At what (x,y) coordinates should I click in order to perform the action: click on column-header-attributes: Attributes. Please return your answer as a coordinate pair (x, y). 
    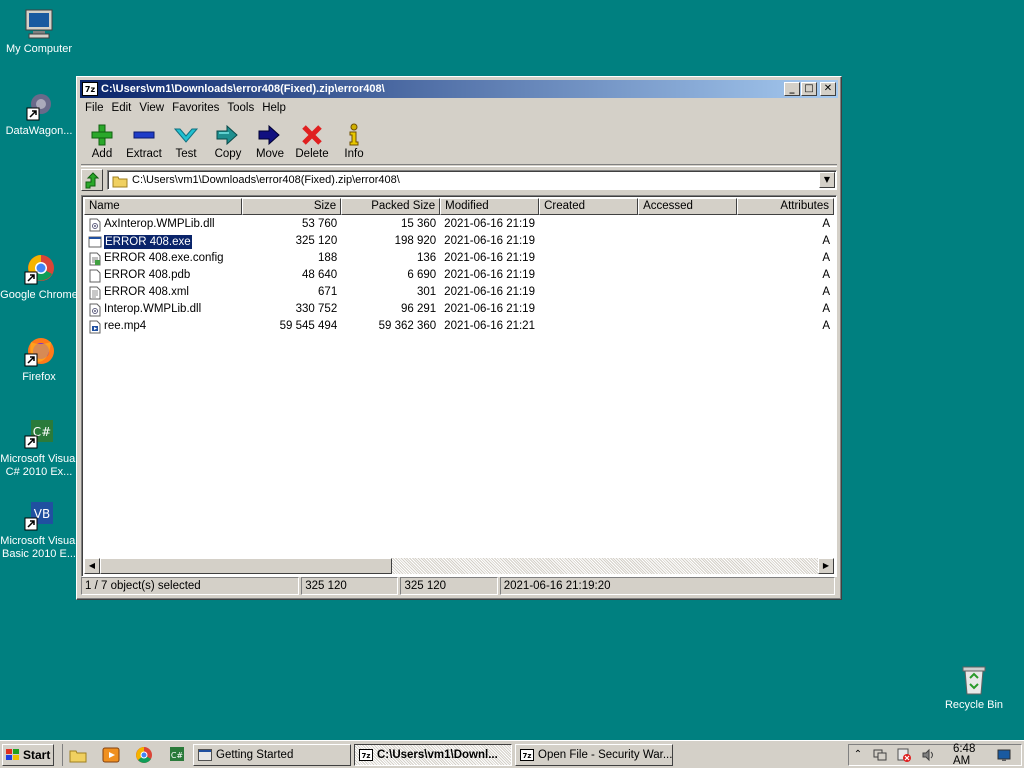
    Looking at the image, I should click on (785, 206).